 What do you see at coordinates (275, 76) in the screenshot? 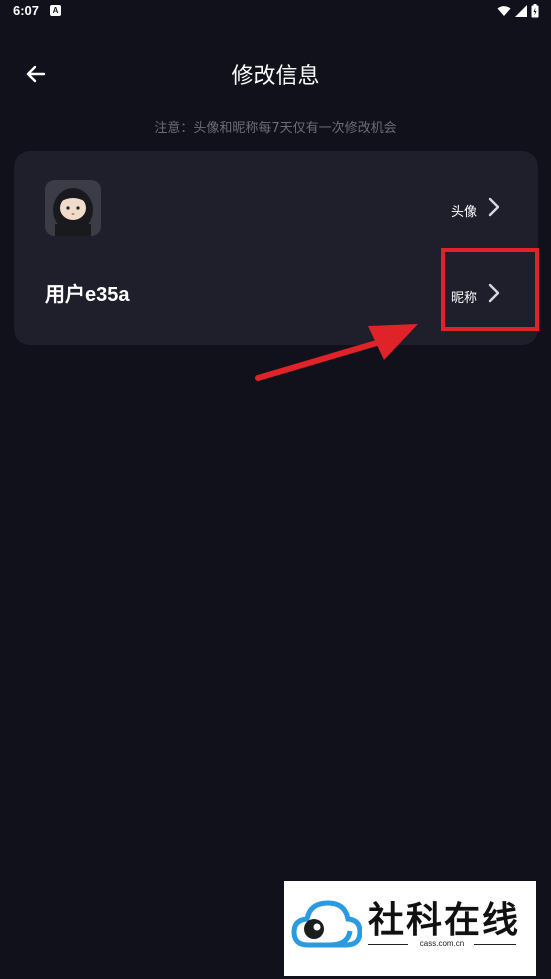
I see `page-title: 修改信息` at bounding box center [275, 76].